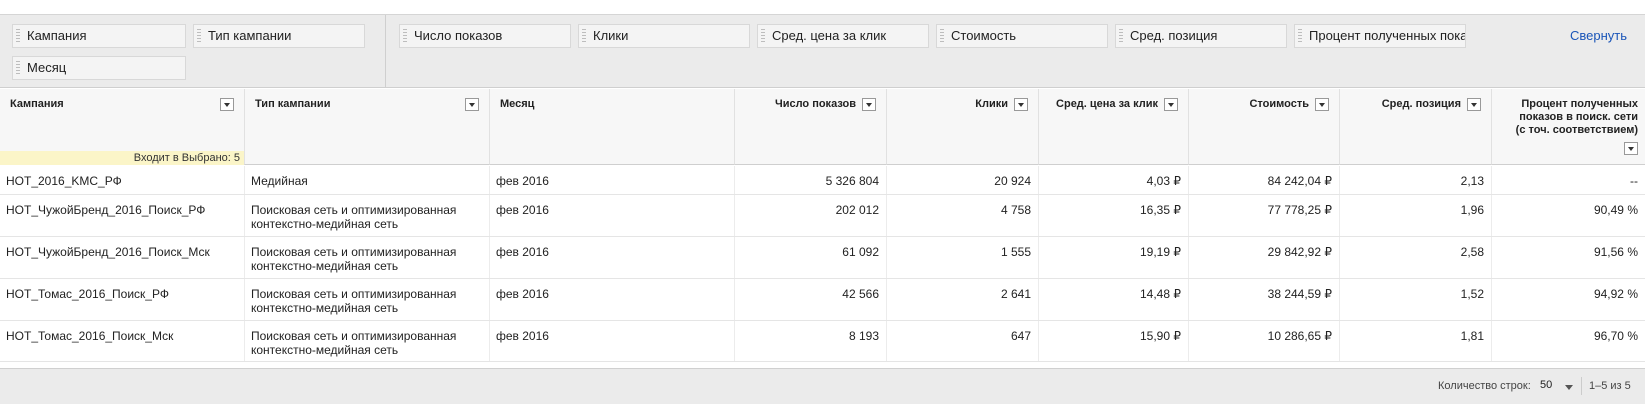 This screenshot has height=404, width=1645. Describe the element at coordinates (963, 127) in the screenshot. I see `column-header-clicks: Клики` at that location.